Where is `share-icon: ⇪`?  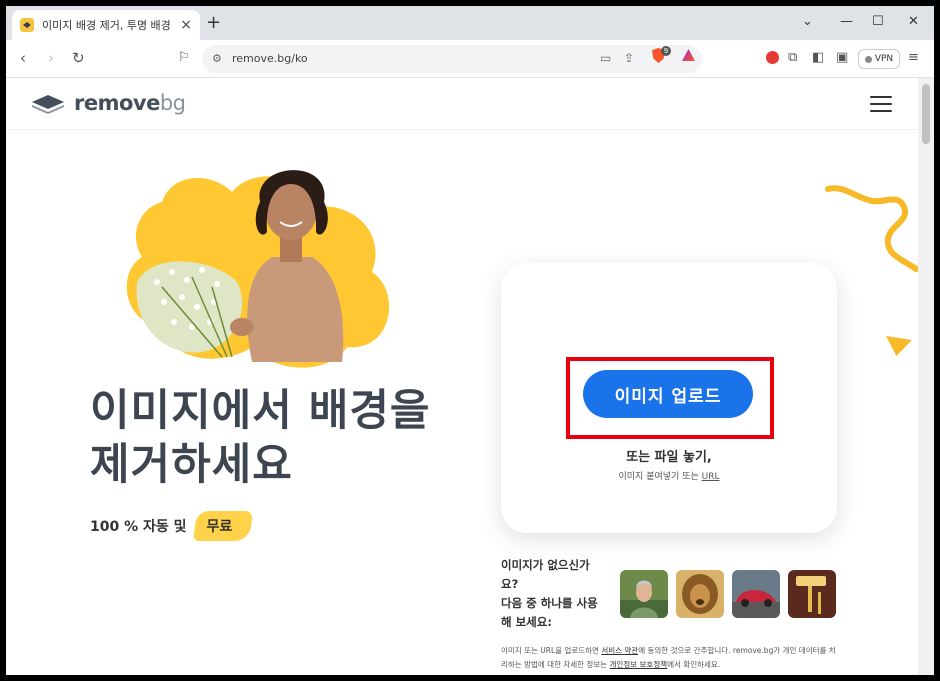
share-icon: ⇪ is located at coordinates (629, 58).